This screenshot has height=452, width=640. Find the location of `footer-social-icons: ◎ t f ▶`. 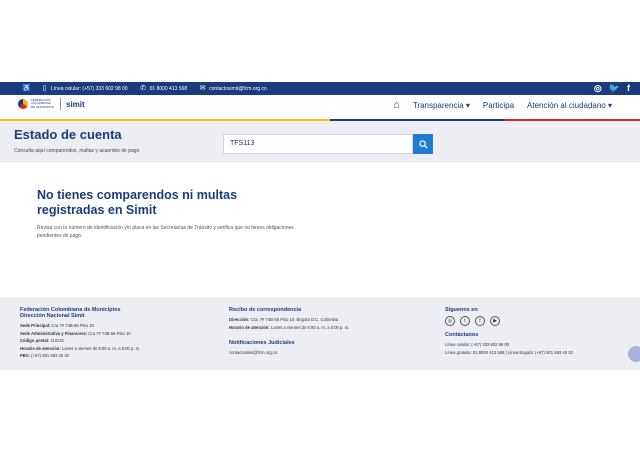

footer-social-icons: ◎ t f ▶ is located at coordinates (509, 321).